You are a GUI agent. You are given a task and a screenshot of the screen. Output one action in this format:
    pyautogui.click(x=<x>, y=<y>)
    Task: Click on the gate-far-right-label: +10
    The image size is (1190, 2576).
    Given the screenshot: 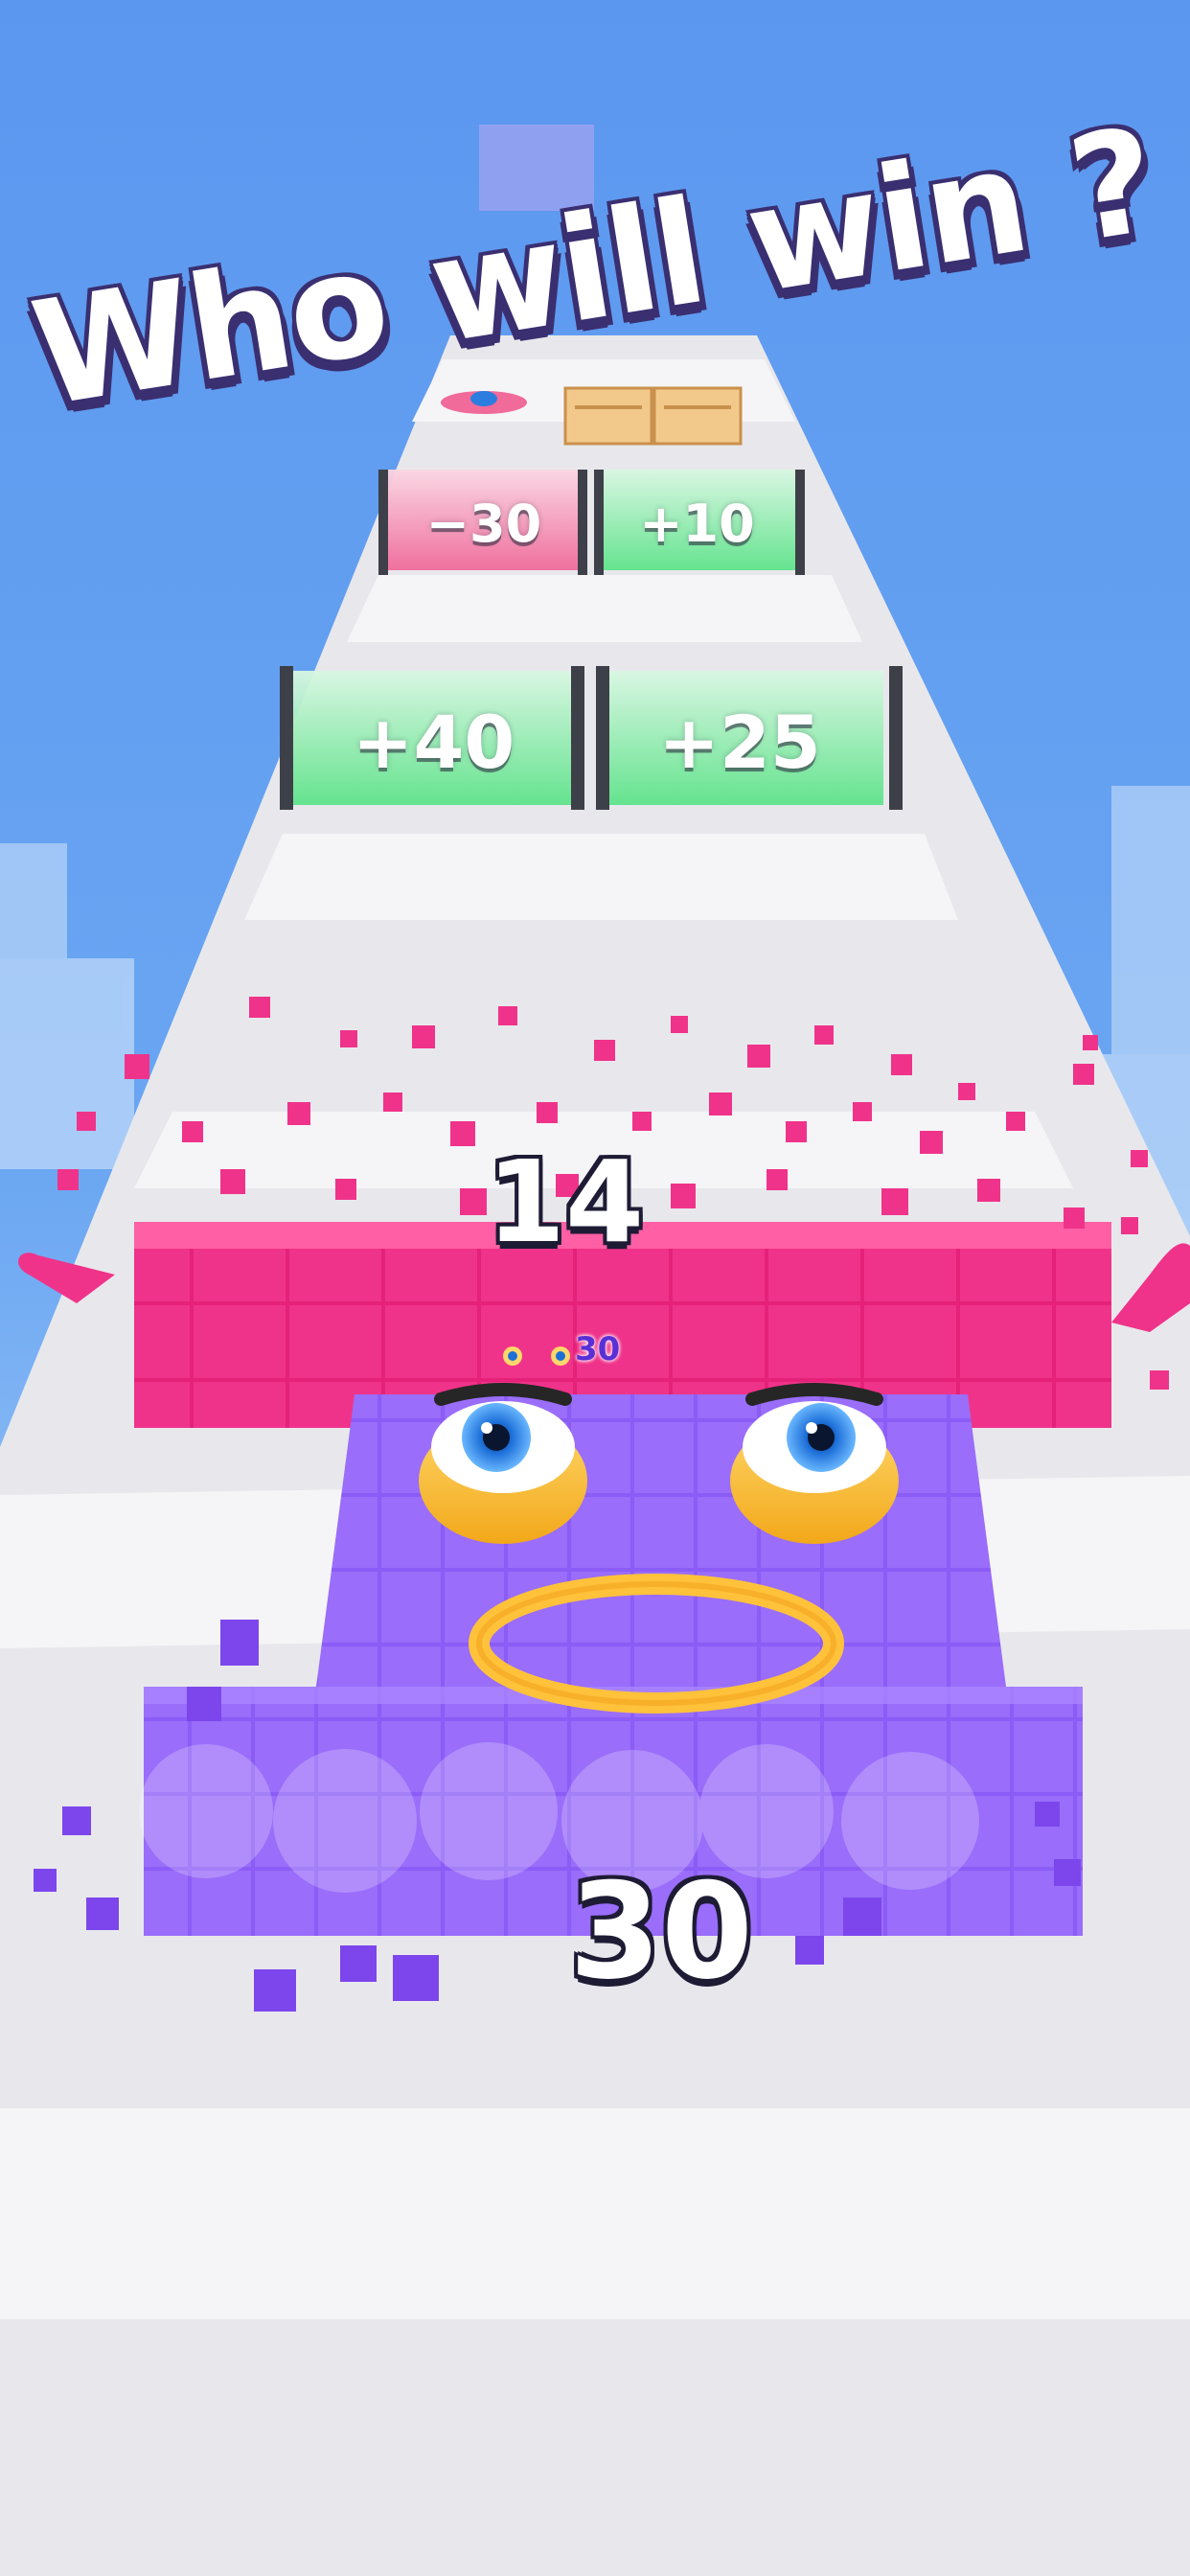 What is the action you would take?
    pyautogui.click(x=697, y=524)
    